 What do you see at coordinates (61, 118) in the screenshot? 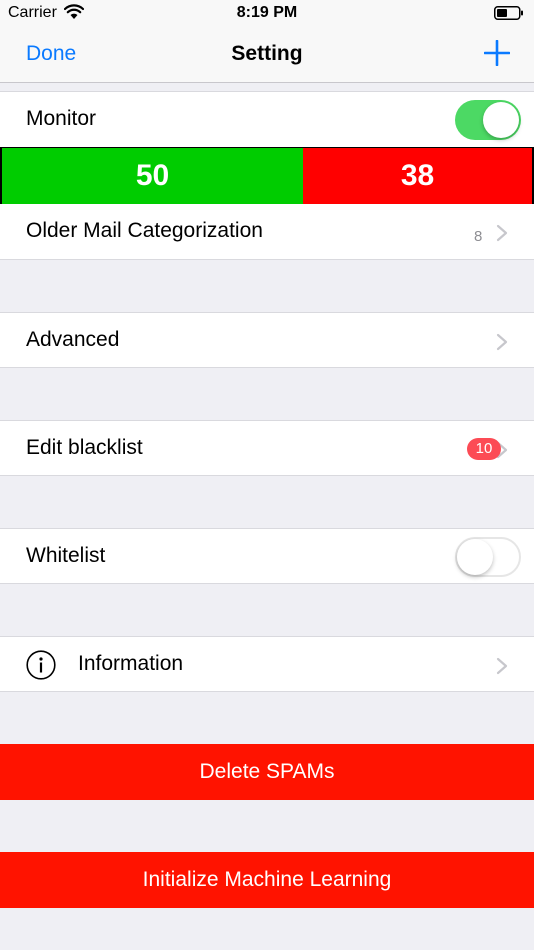
I see `monitor-label: Monitor` at bounding box center [61, 118].